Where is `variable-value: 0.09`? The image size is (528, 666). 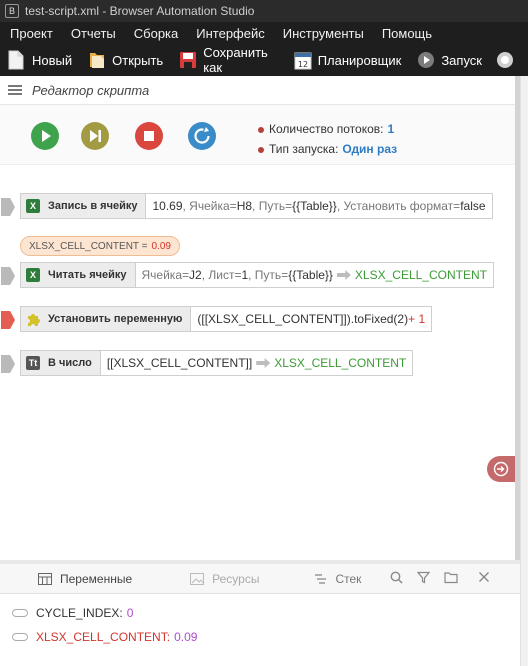 variable-value: 0.09 is located at coordinates (186, 637).